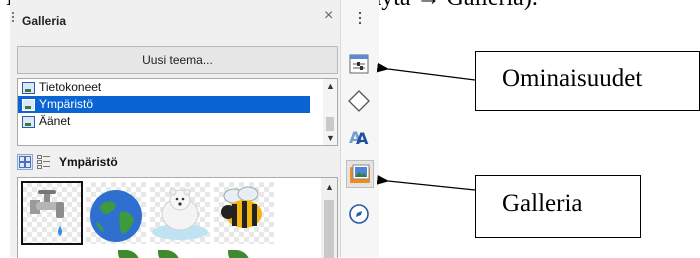 Image resolution: width=700 pixels, height=258 pixels. What do you see at coordinates (572, 78) in the screenshot?
I see `callout-properties-text: Ominaisuudet` at bounding box center [572, 78].